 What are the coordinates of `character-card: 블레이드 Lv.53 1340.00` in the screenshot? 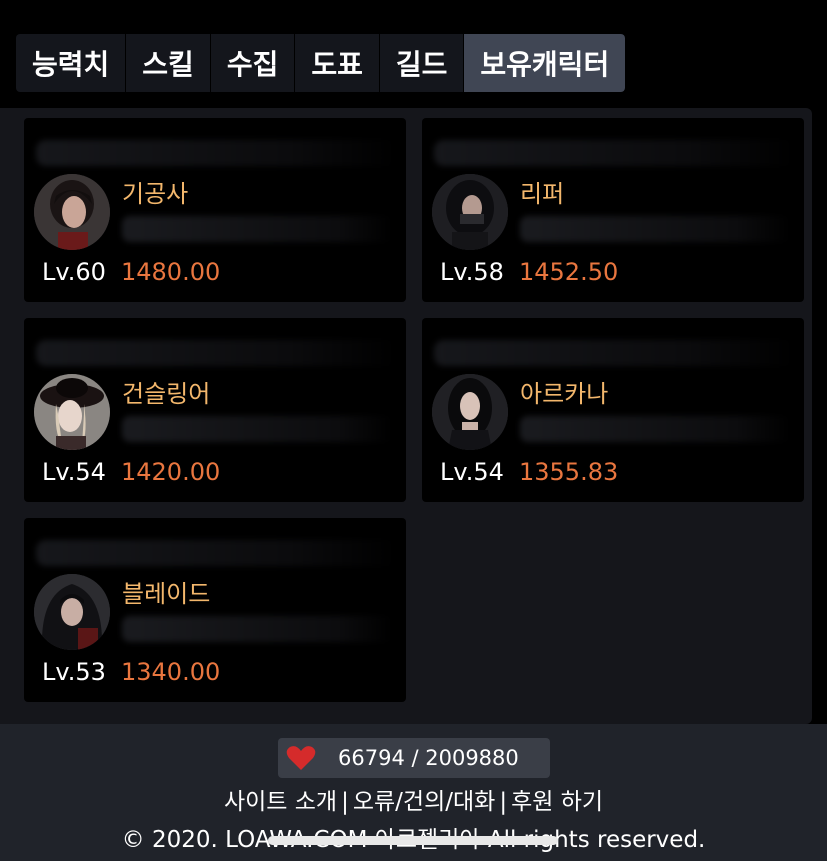 It's located at (215, 610).